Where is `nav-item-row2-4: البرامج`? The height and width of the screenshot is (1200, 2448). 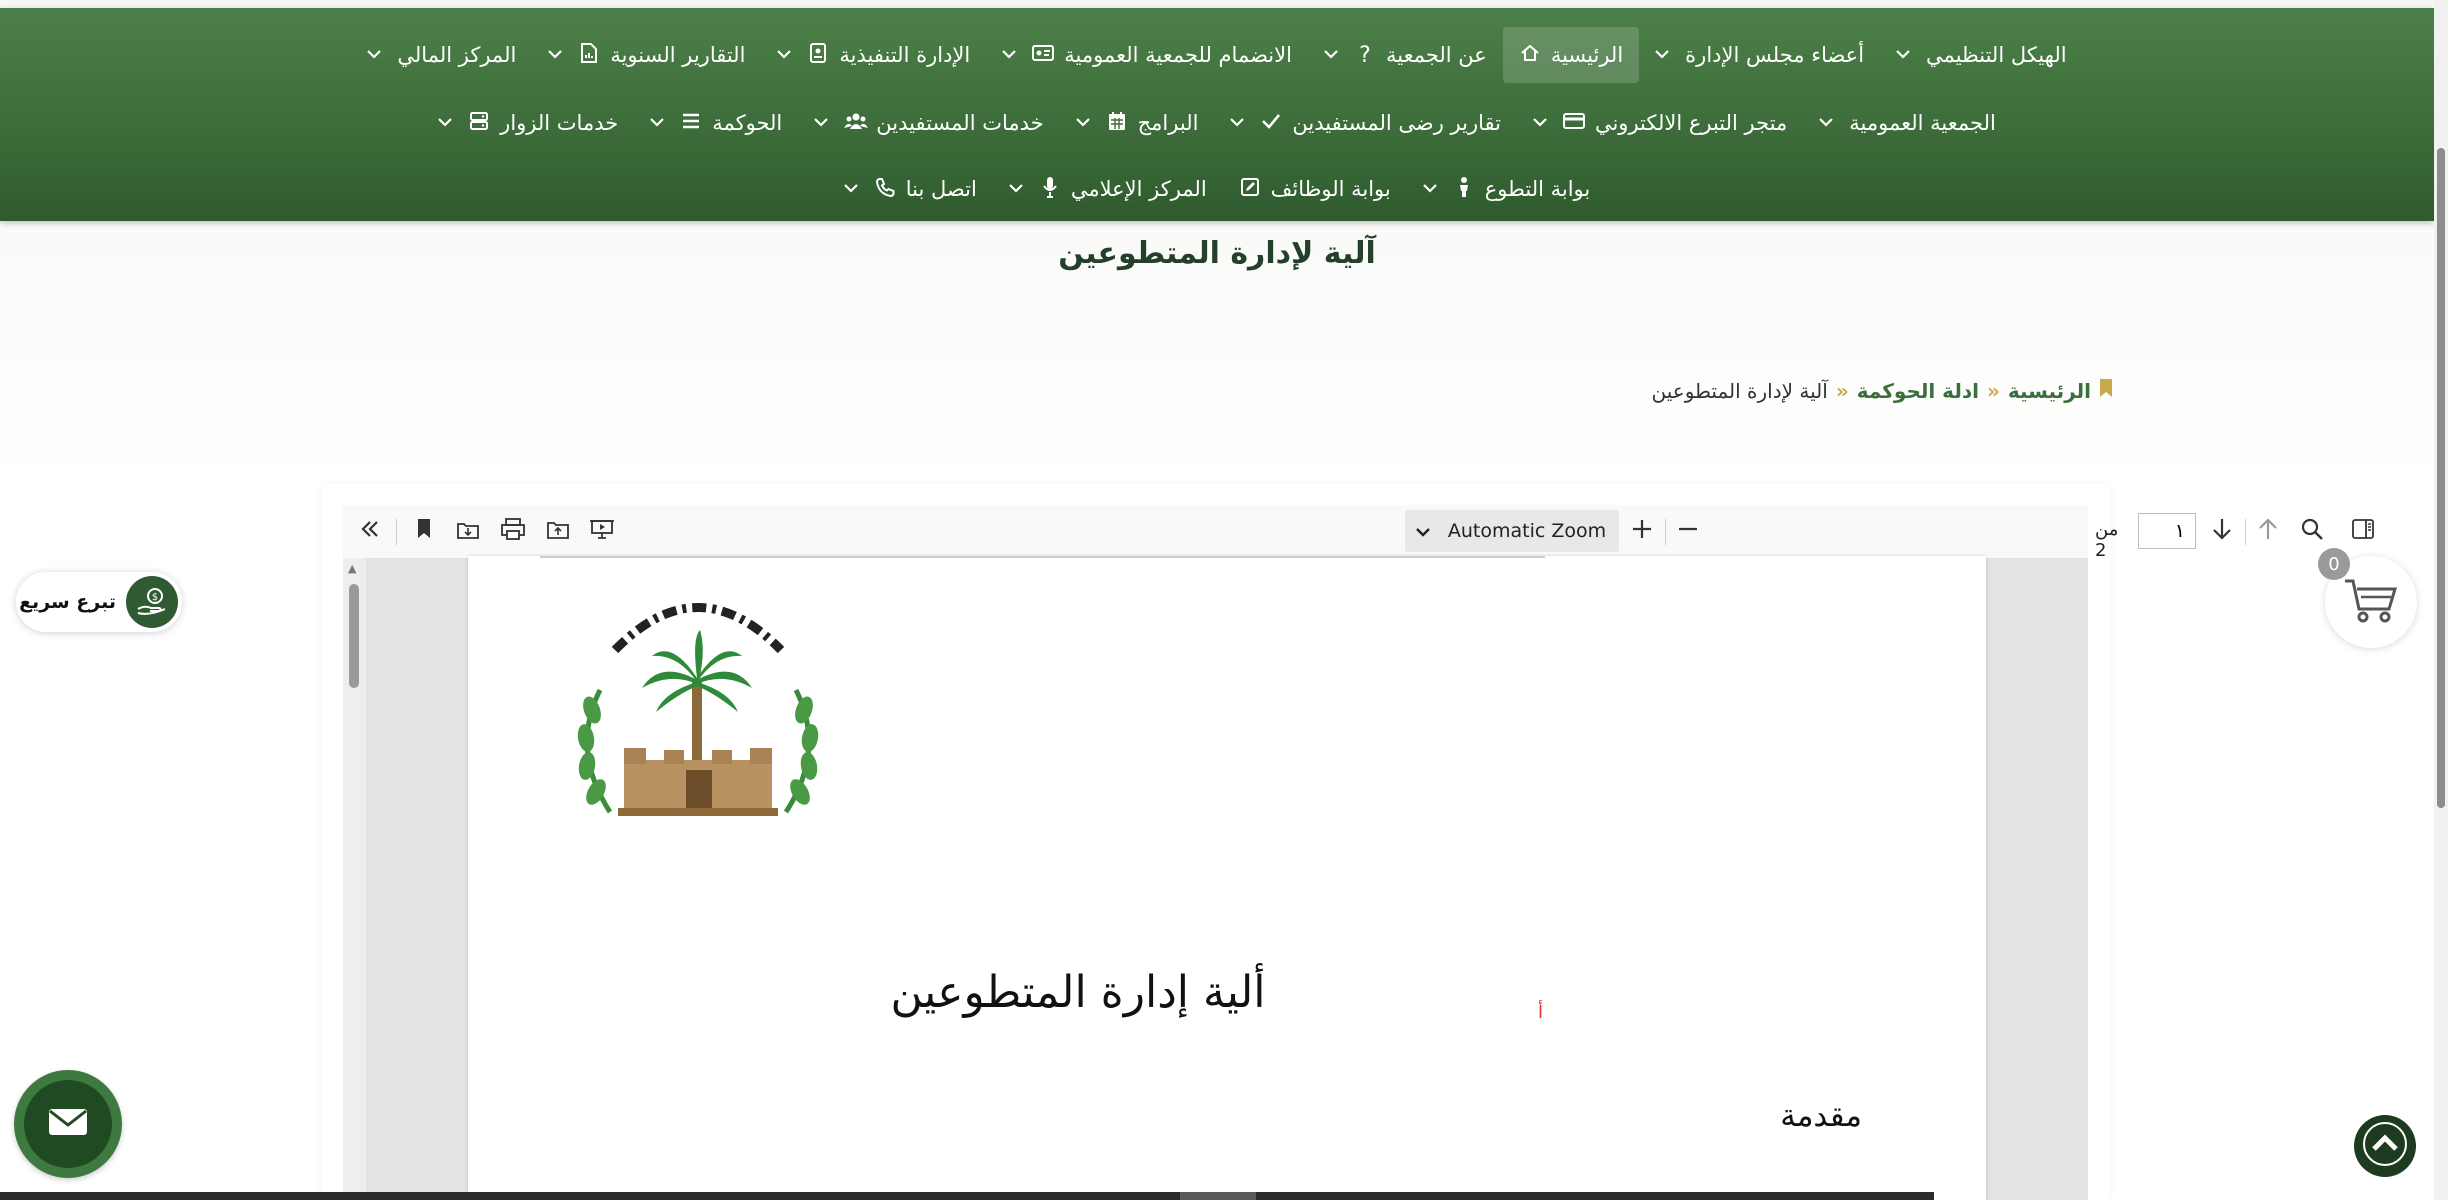
nav-item-row2-4: البرامج is located at coordinates (1137, 123).